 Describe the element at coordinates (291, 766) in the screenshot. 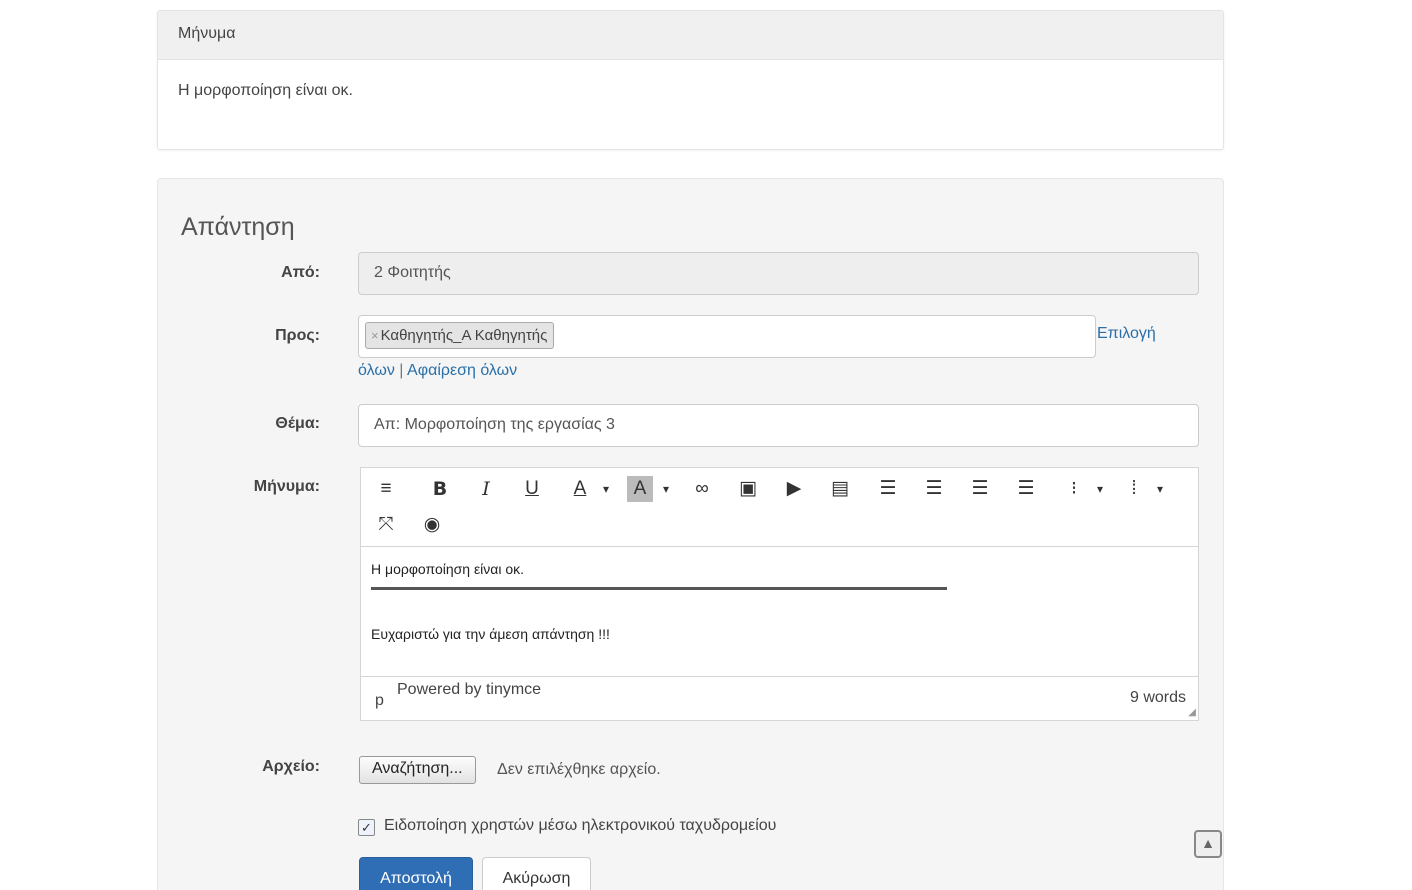

I see `file-label: Αρχείο:` at that location.